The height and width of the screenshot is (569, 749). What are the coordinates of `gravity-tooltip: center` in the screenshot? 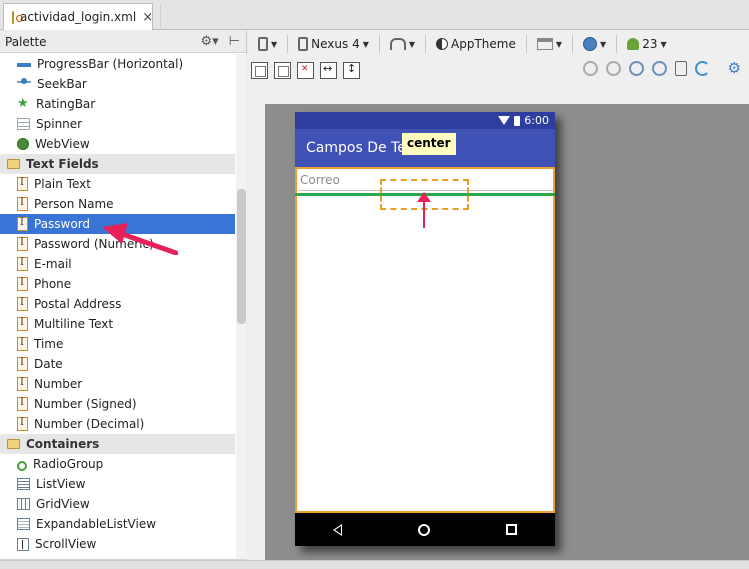 It's located at (429, 144).